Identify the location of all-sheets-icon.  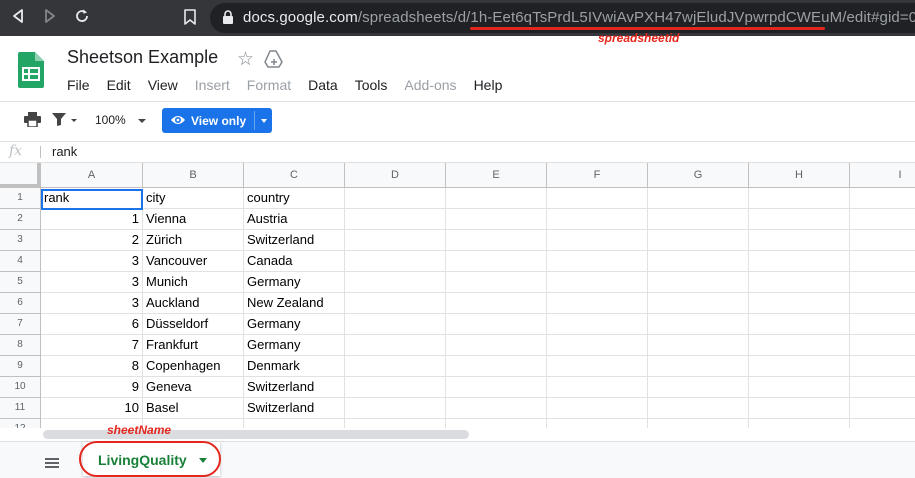
(52, 464).